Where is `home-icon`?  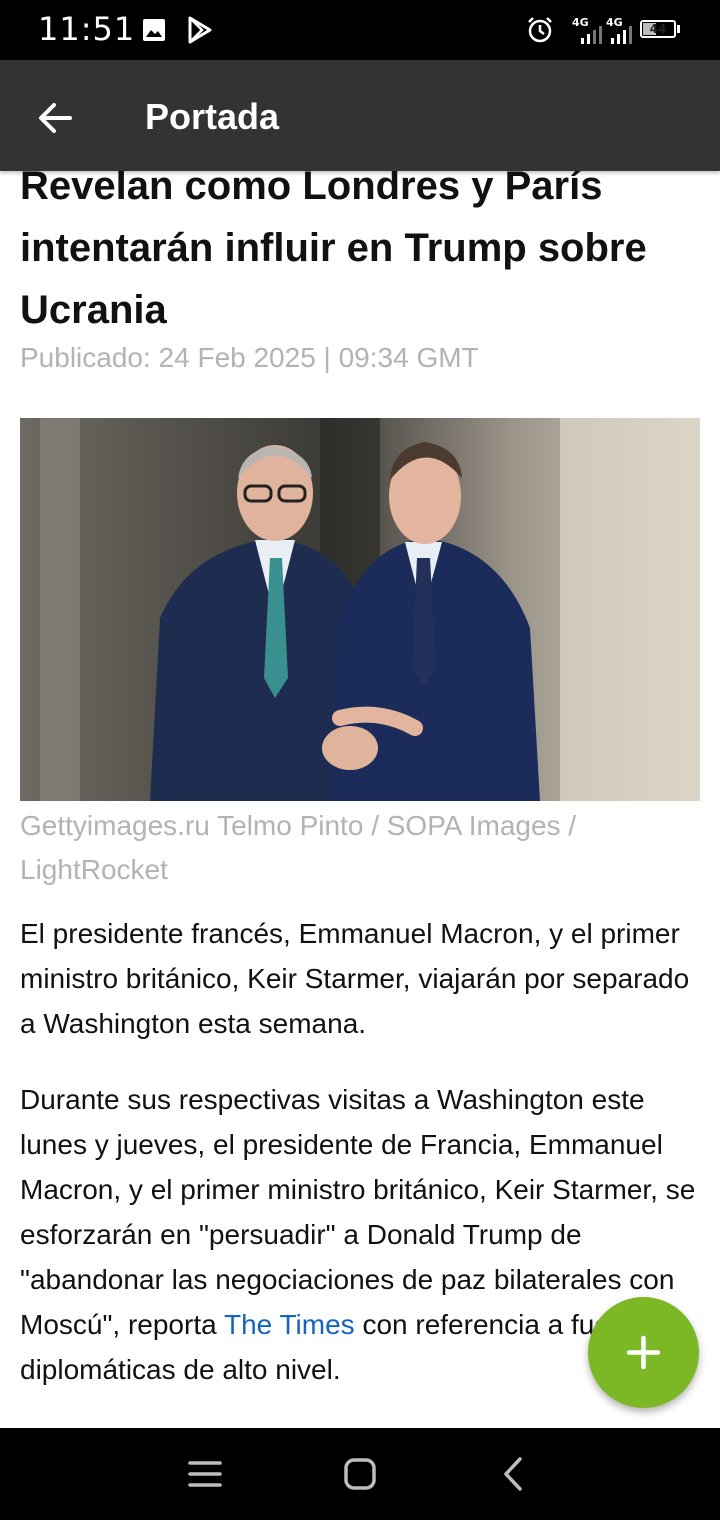 home-icon is located at coordinates (360, 1474).